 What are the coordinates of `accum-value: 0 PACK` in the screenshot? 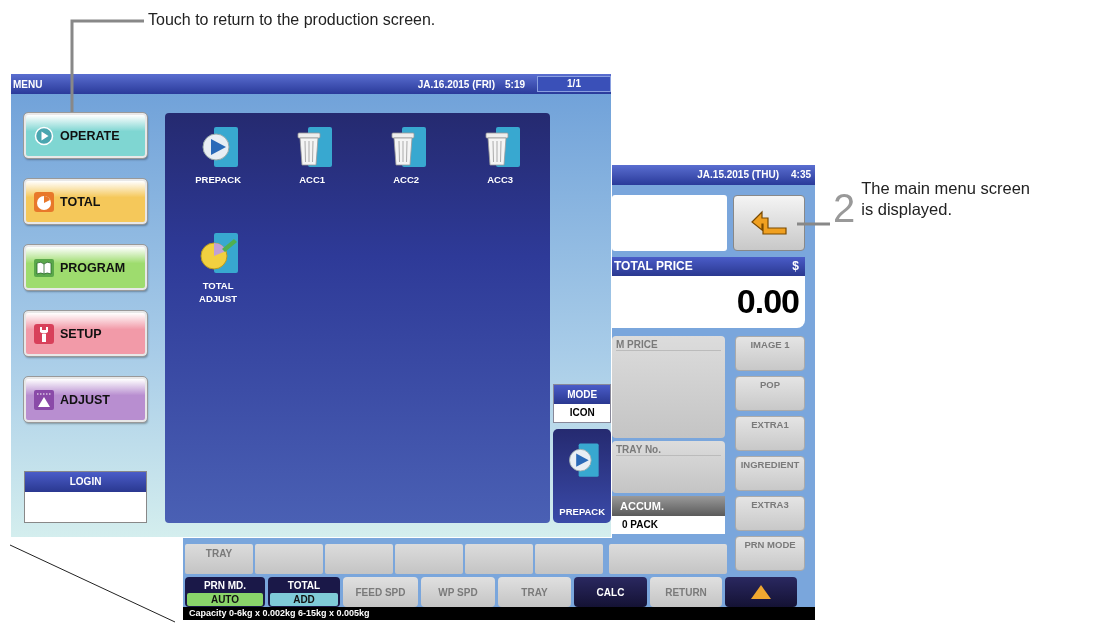 It's located at (668, 525).